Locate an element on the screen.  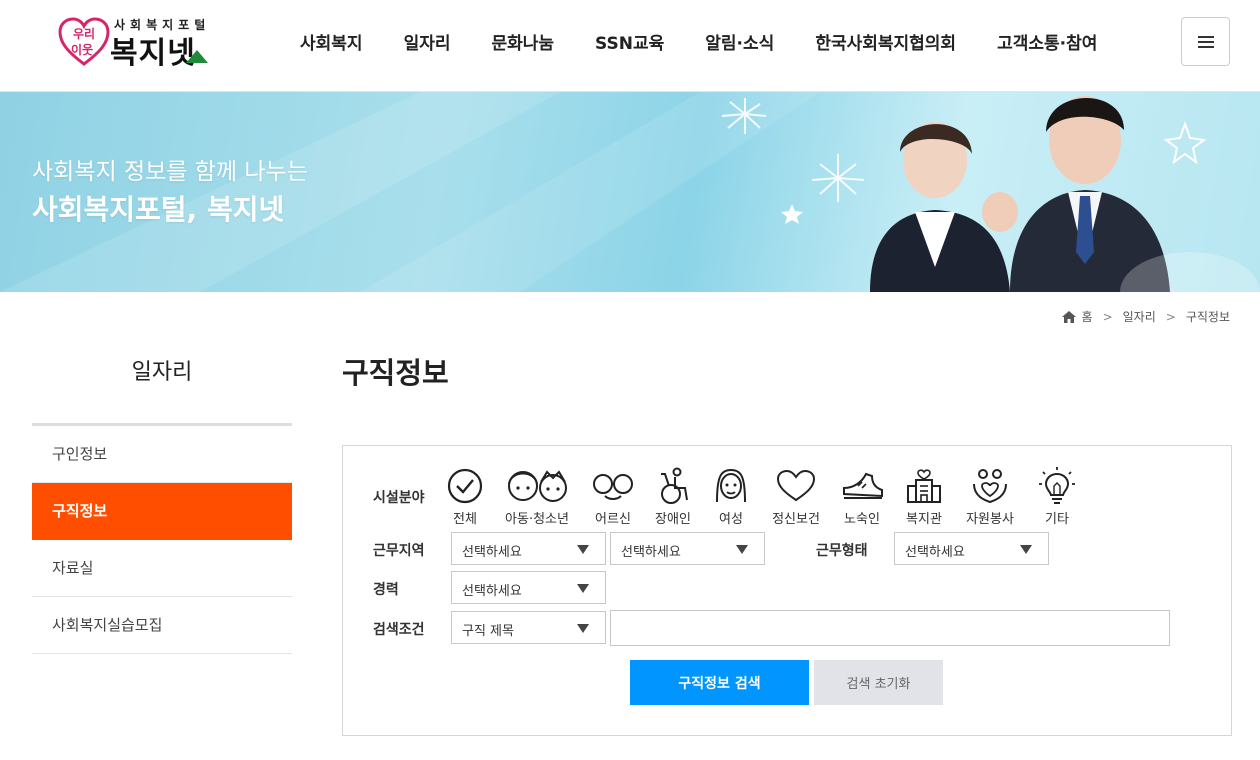
category-mental-health: 정신보건 is located at coordinates (796, 496).